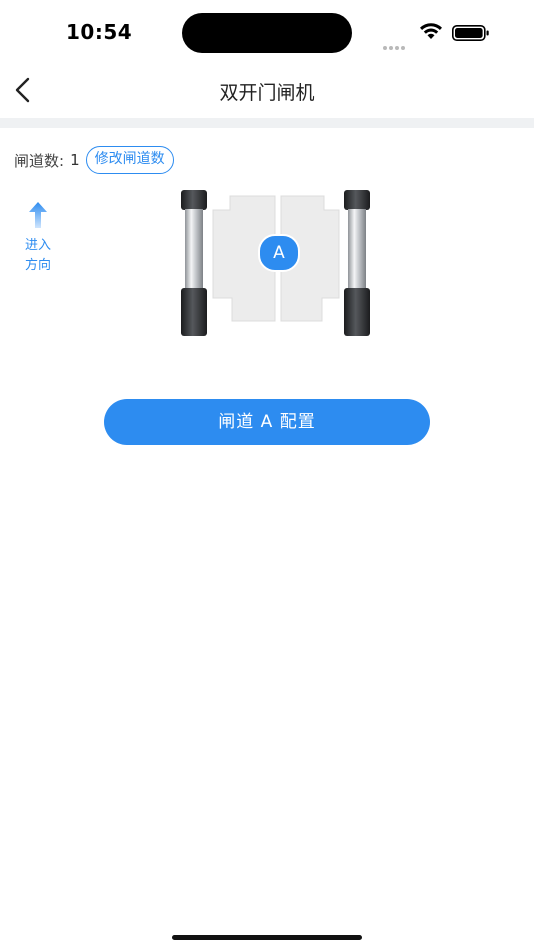 The height and width of the screenshot is (950, 534). I want to click on status-bar: 10:54, so click(267, 32).